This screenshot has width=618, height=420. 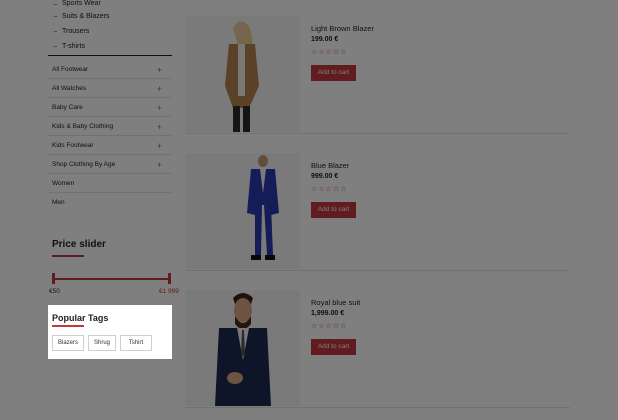 What do you see at coordinates (53, 278) in the screenshot?
I see `price-slider-min-handle` at bounding box center [53, 278].